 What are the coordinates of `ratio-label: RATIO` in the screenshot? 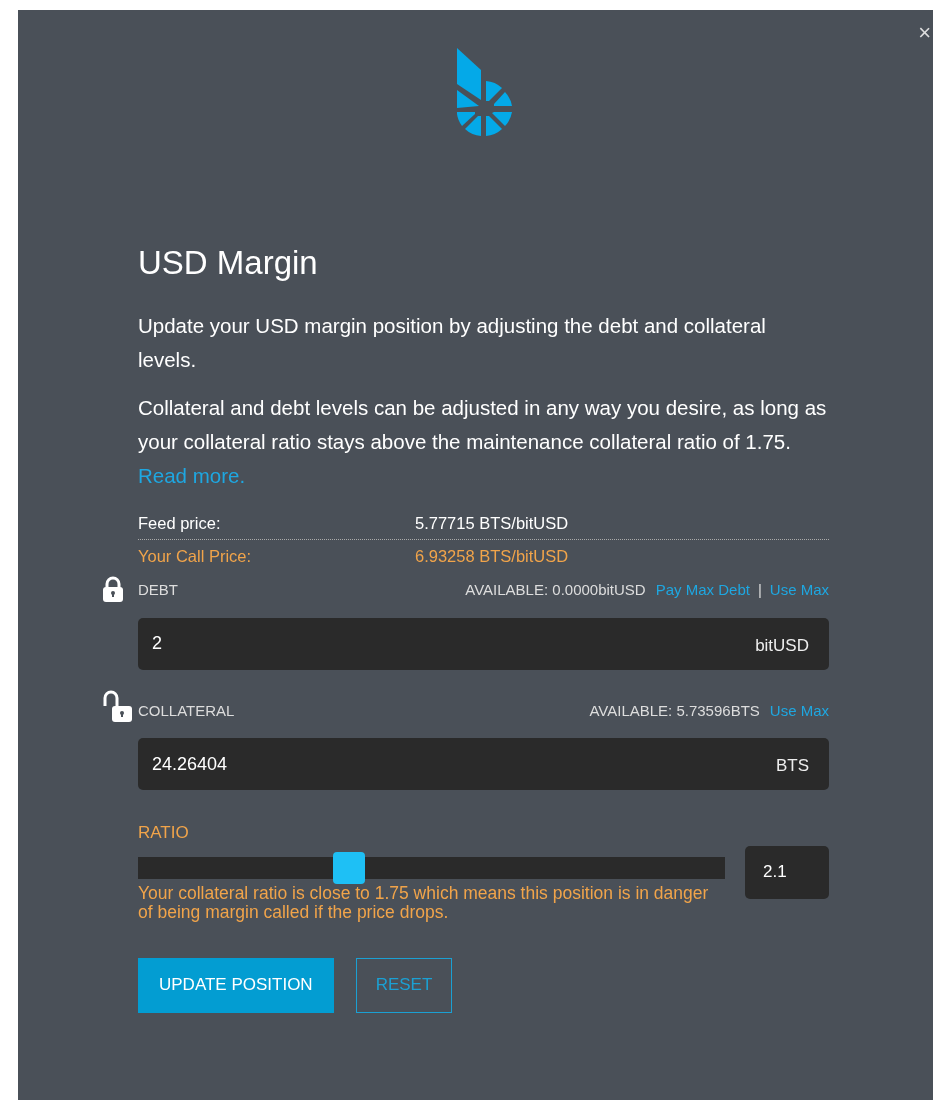 It's located at (164, 833).